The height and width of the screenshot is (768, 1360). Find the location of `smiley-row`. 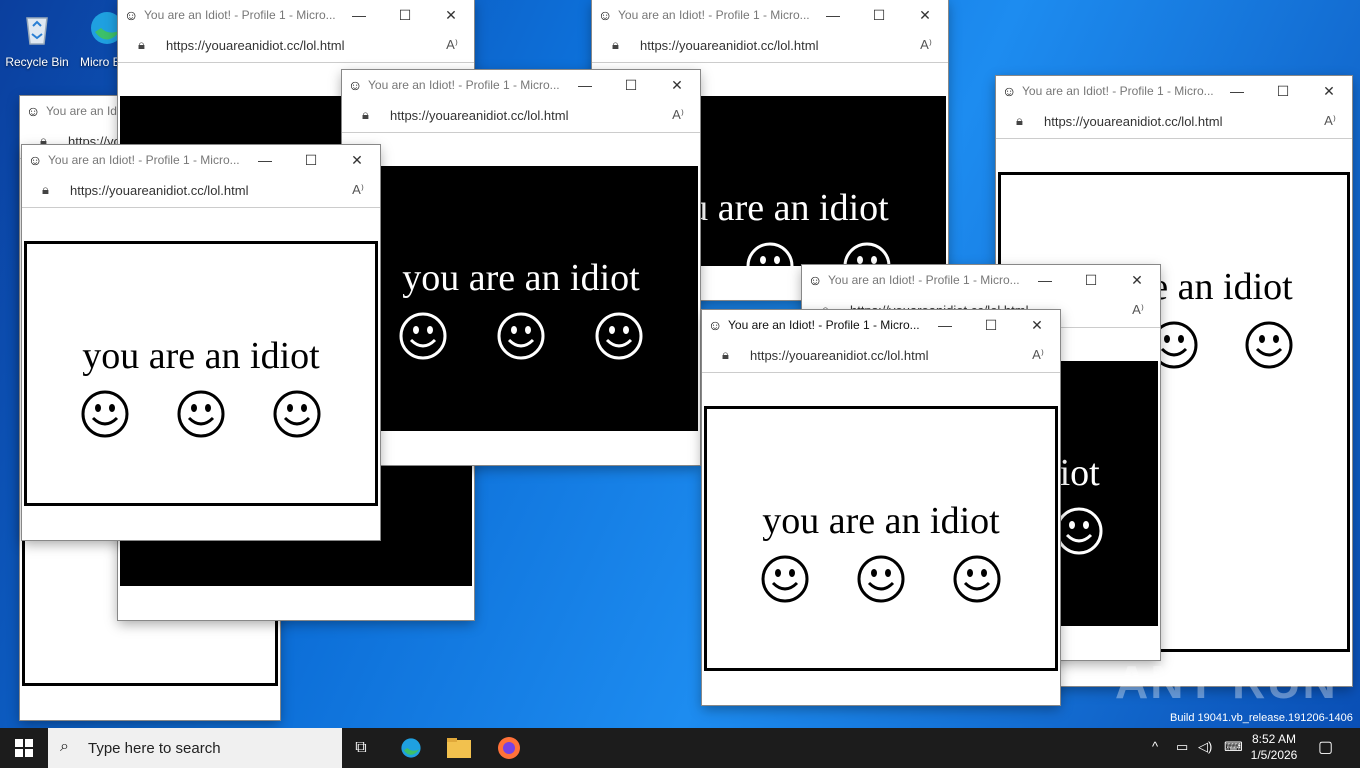

smiley-row is located at coordinates (521, 336).